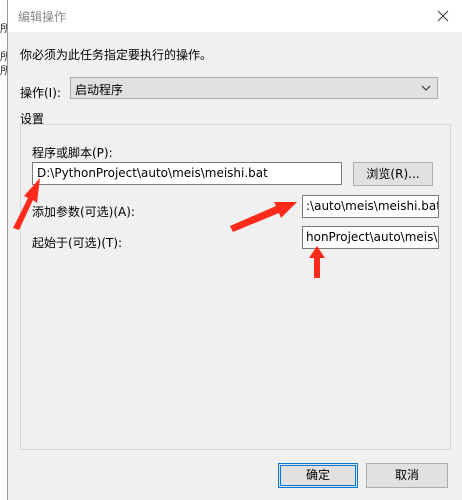  What do you see at coordinates (99, 90) in the screenshot?
I see `action-select-value: 启动程序` at bounding box center [99, 90].